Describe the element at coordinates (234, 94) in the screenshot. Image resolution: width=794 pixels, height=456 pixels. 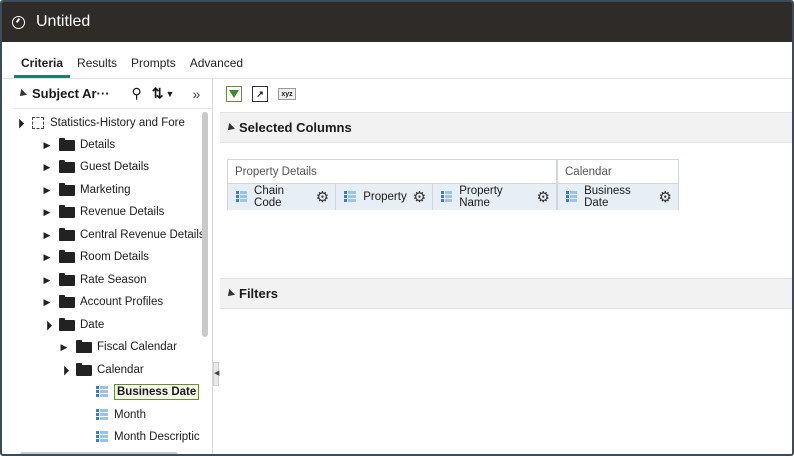
I see `filter-icon` at that location.